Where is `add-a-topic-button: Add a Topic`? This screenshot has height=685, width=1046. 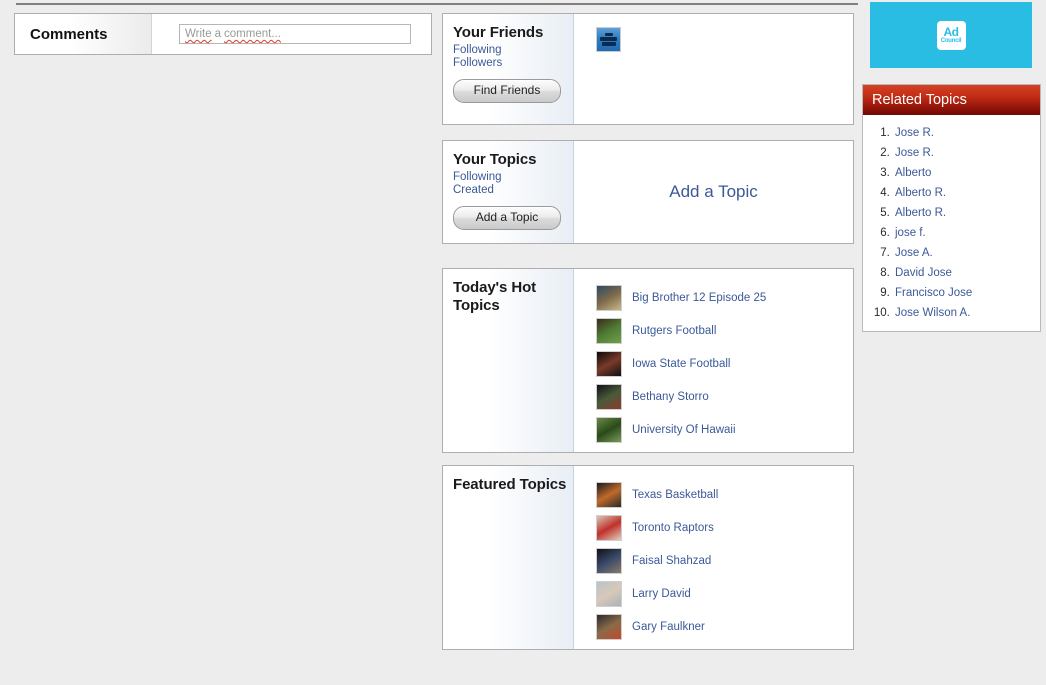 add-a-topic-button: Add a Topic is located at coordinates (507, 217).